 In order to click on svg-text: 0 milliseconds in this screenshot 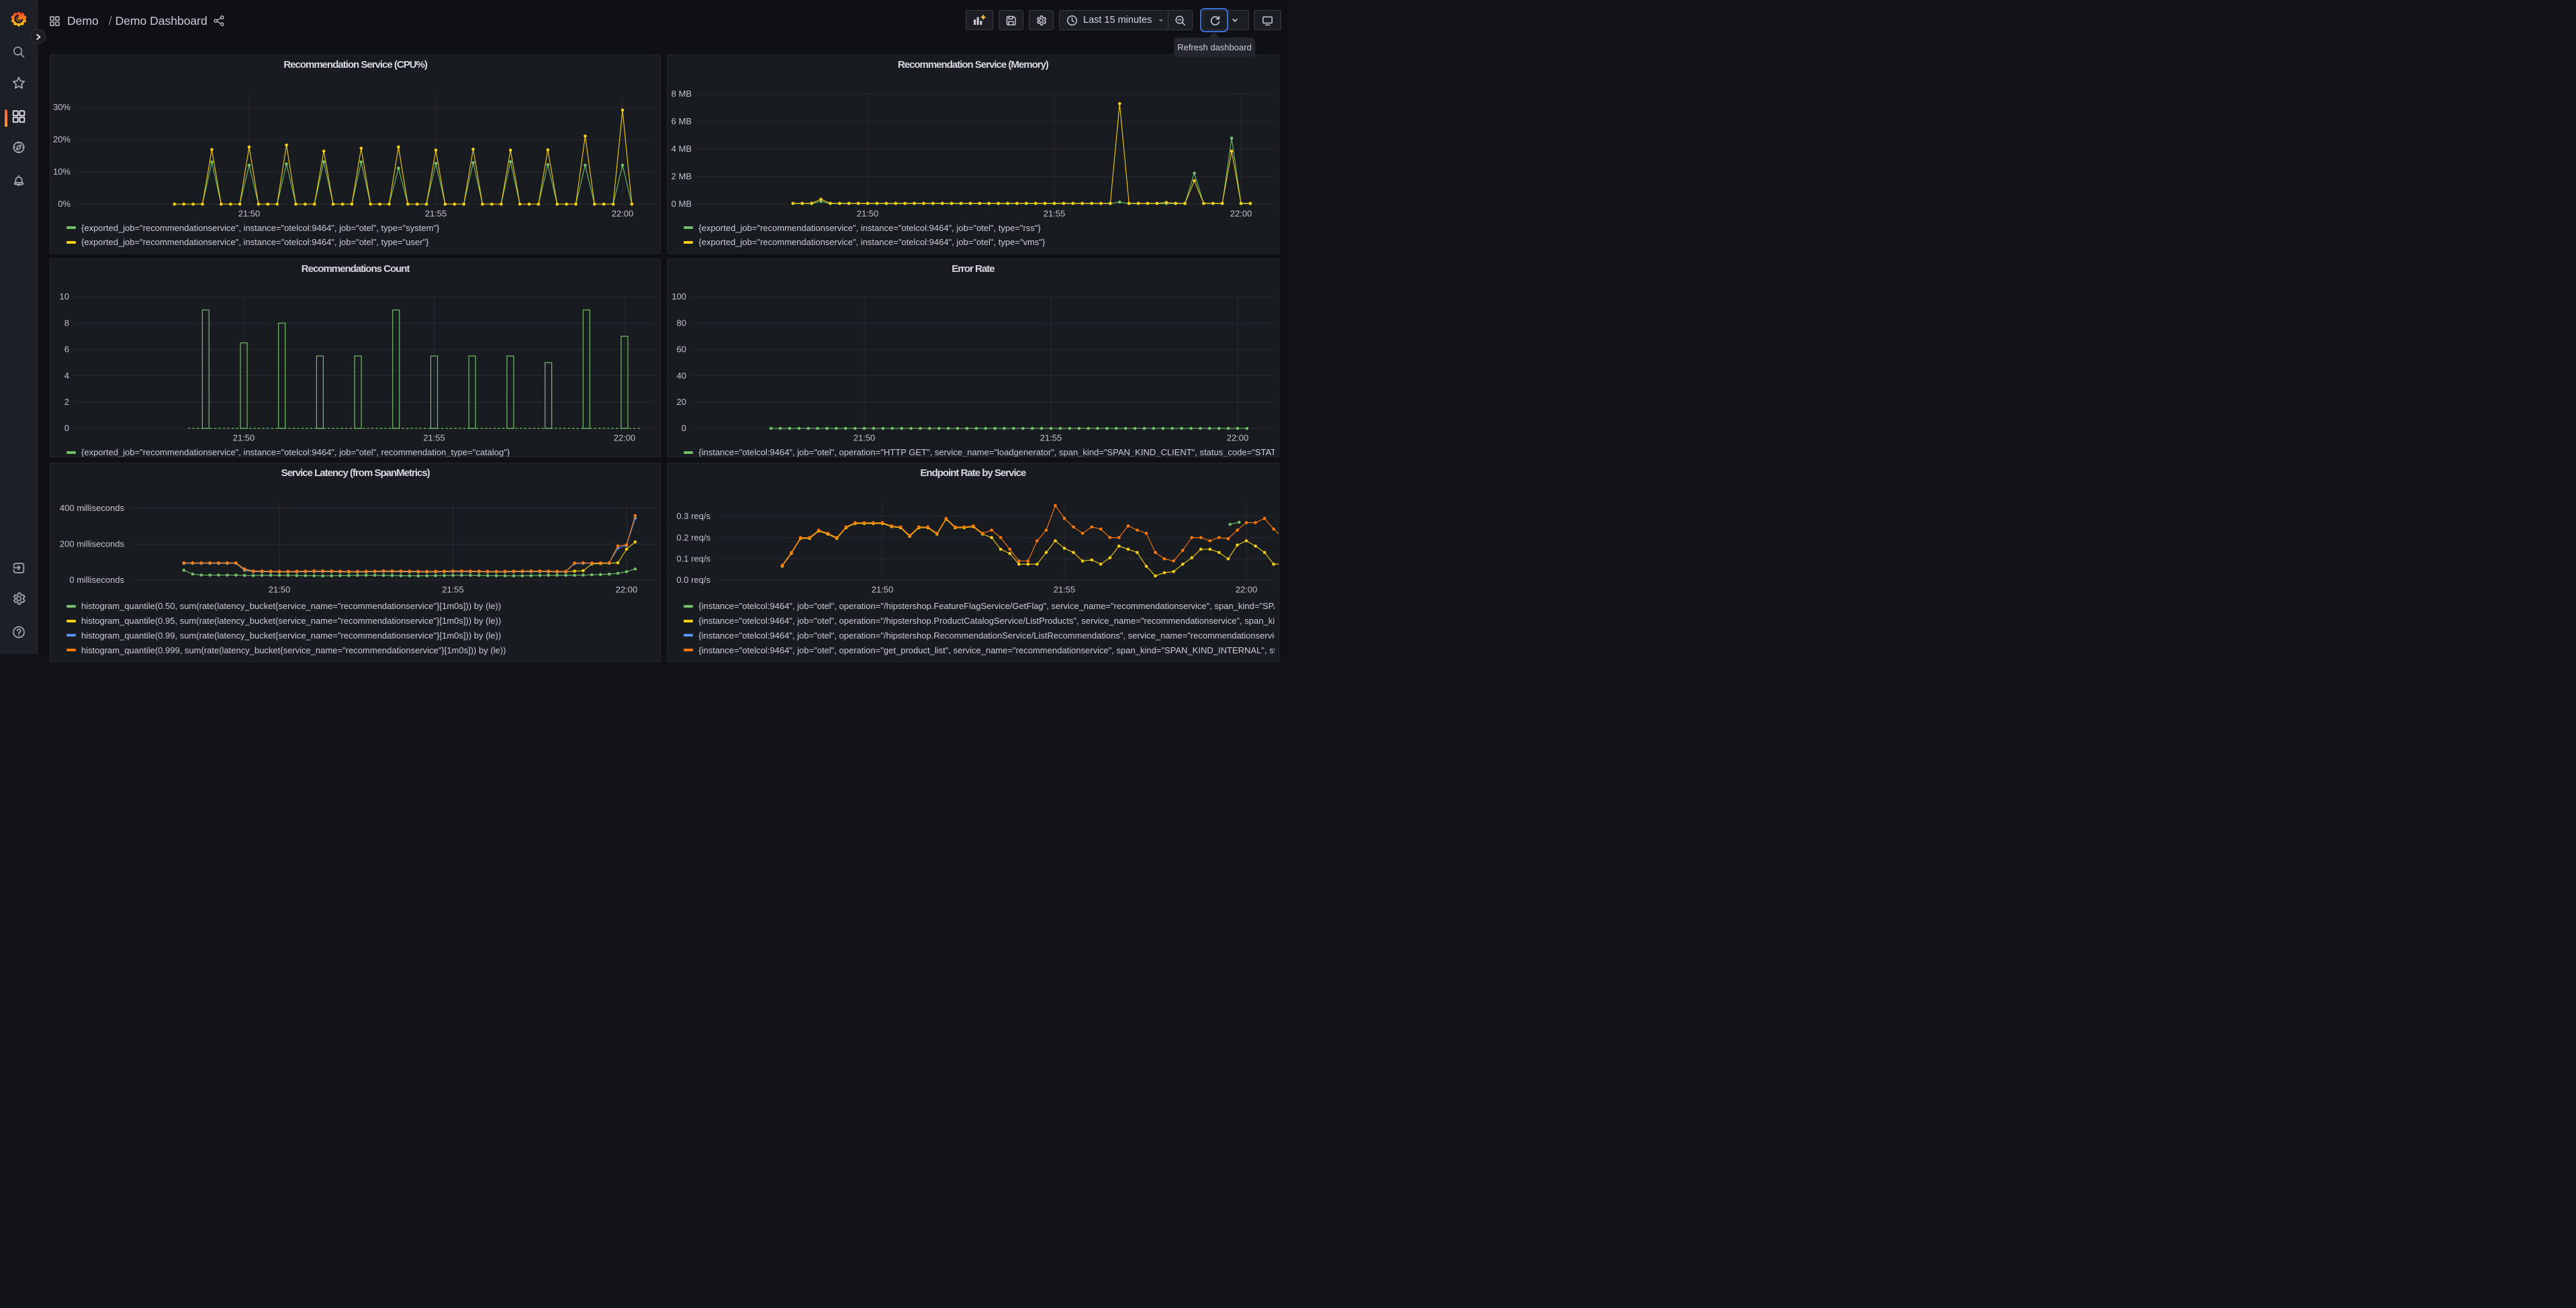, I will do `click(96, 580)`.